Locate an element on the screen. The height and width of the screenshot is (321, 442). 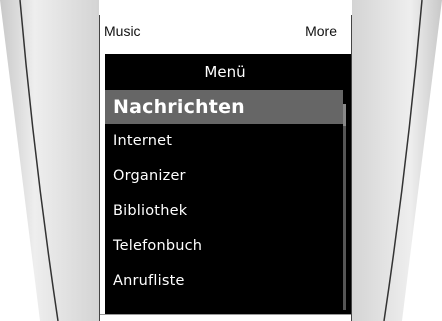
menu-item-bibliothek: Bibliothek is located at coordinates (224, 211).